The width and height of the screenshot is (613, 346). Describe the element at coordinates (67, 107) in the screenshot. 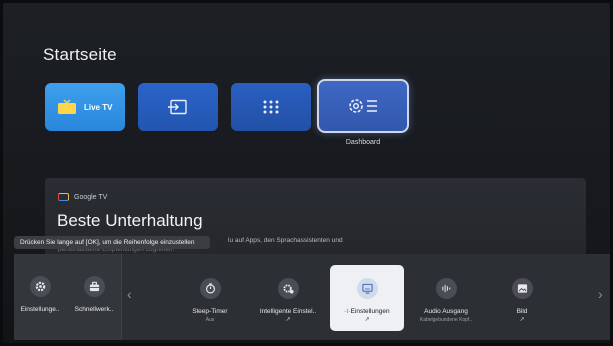

I see `tv-icon` at that location.